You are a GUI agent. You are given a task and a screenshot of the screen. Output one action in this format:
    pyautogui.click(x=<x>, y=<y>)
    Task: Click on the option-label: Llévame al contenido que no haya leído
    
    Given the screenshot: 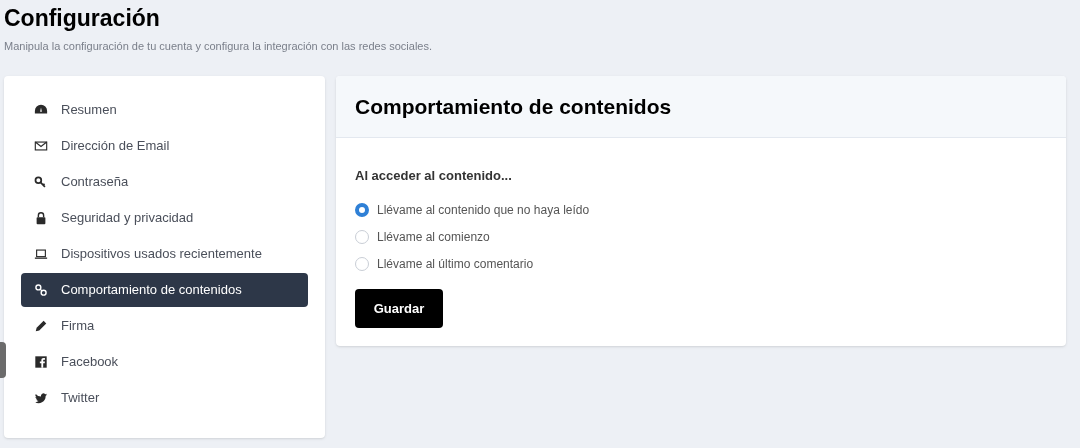 What is the action you would take?
    pyautogui.click(x=483, y=210)
    